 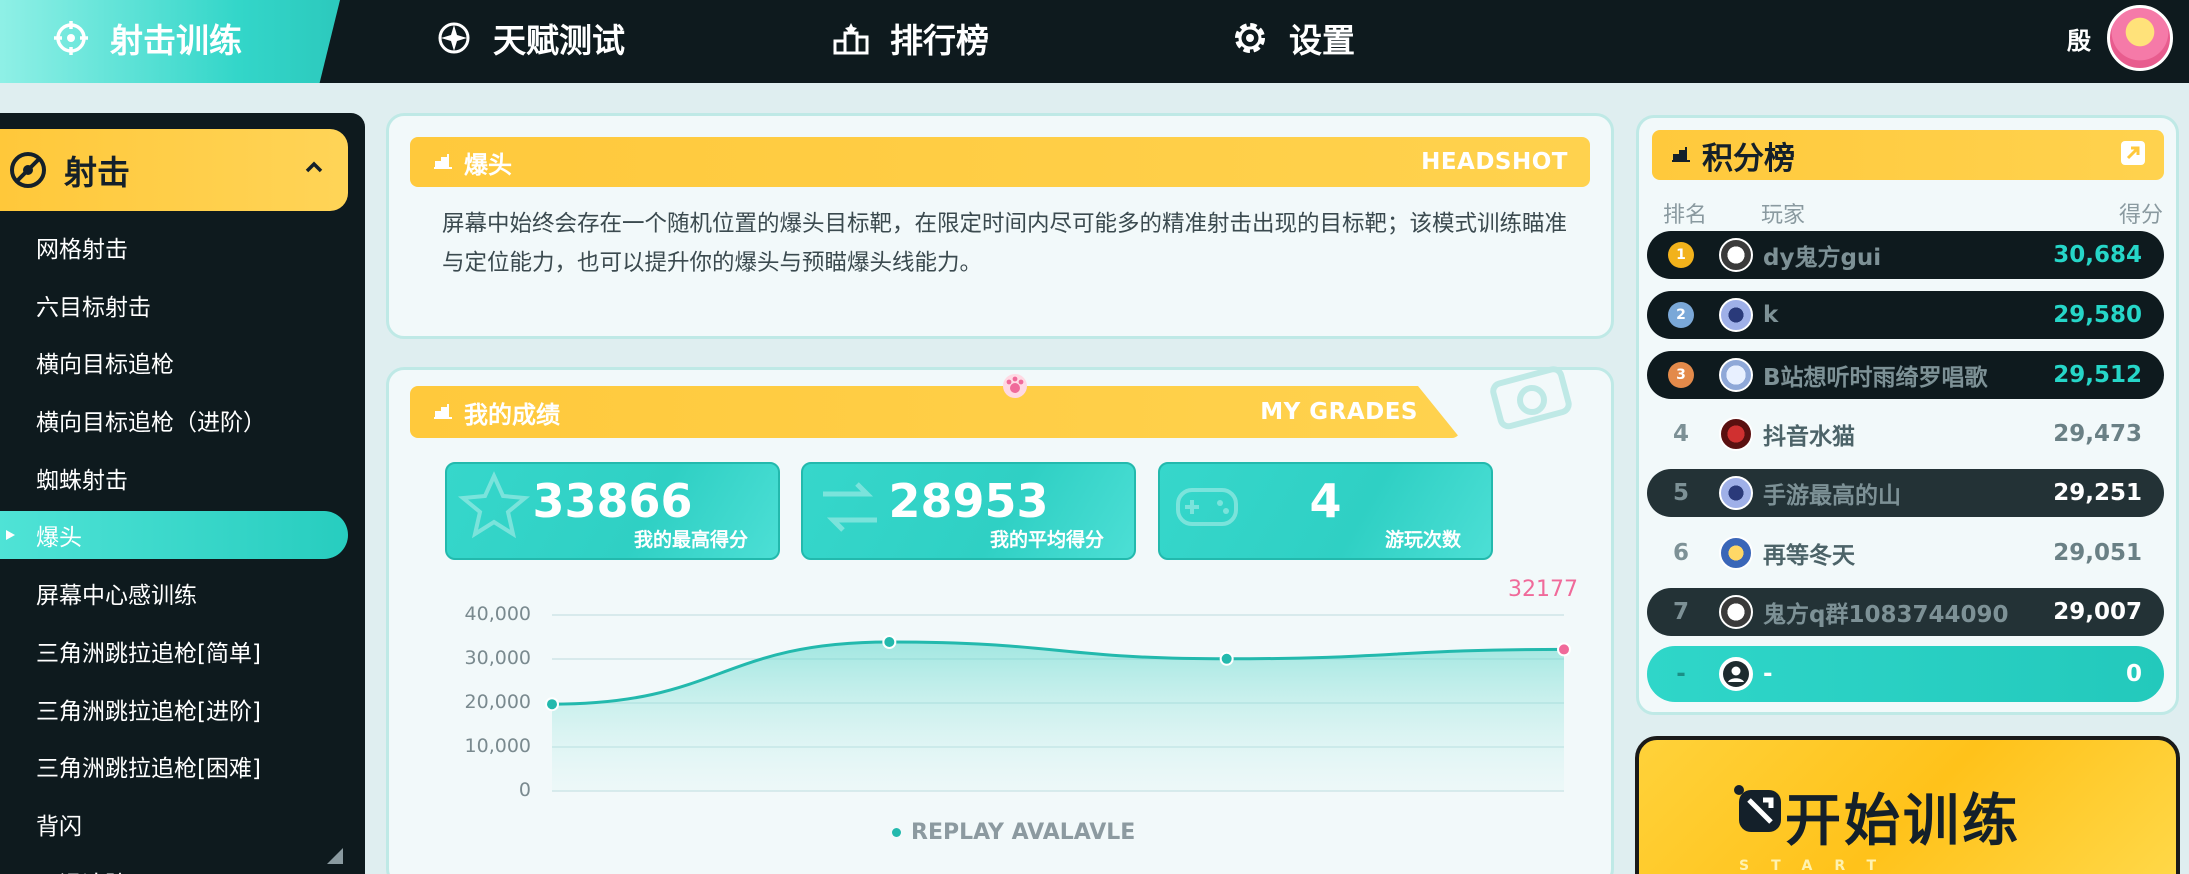 What do you see at coordinates (2097, 493) in the screenshot?
I see `player-score: 29,251` at bounding box center [2097, 493].